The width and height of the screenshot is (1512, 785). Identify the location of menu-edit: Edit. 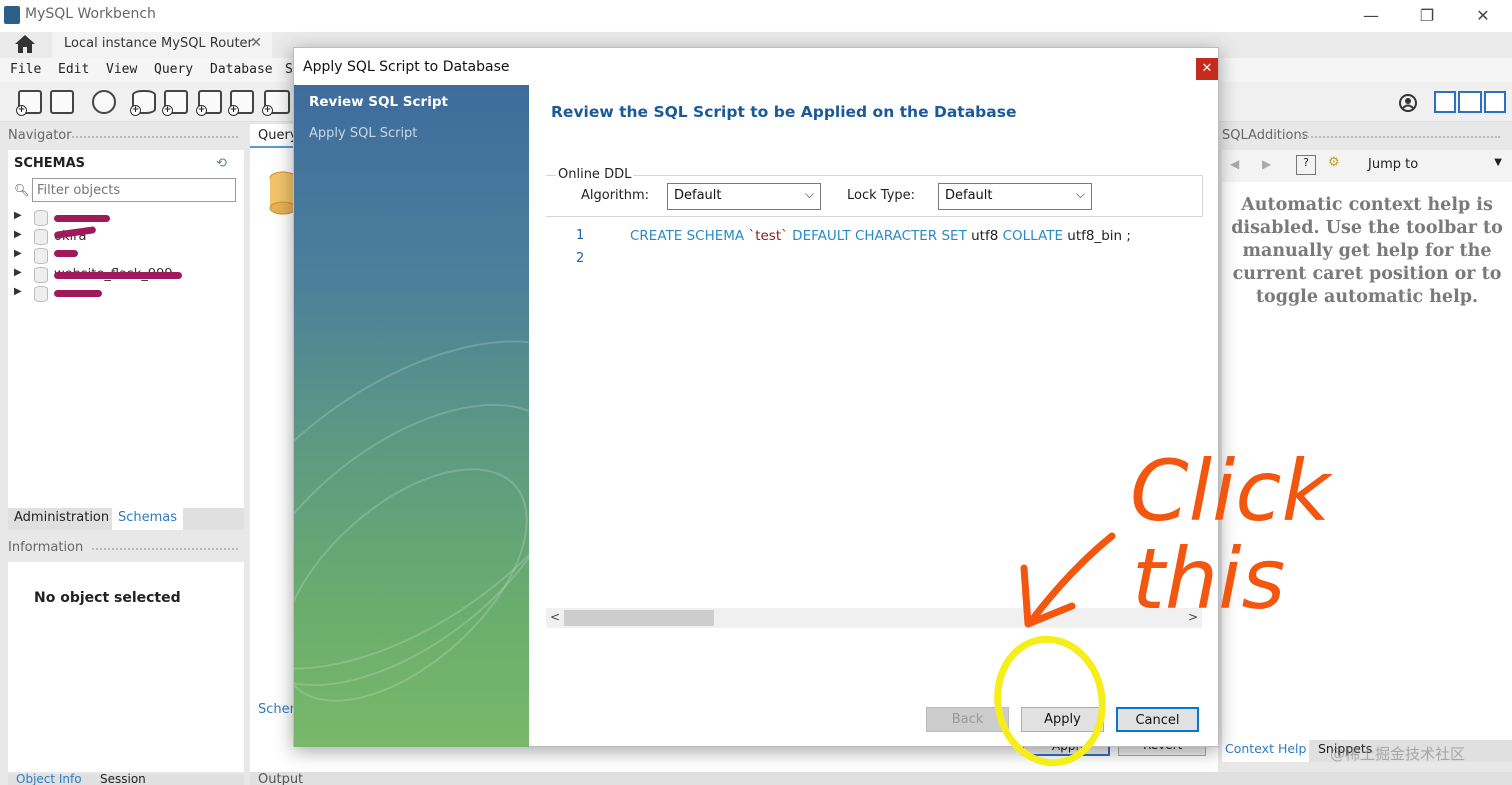
(73, 69).